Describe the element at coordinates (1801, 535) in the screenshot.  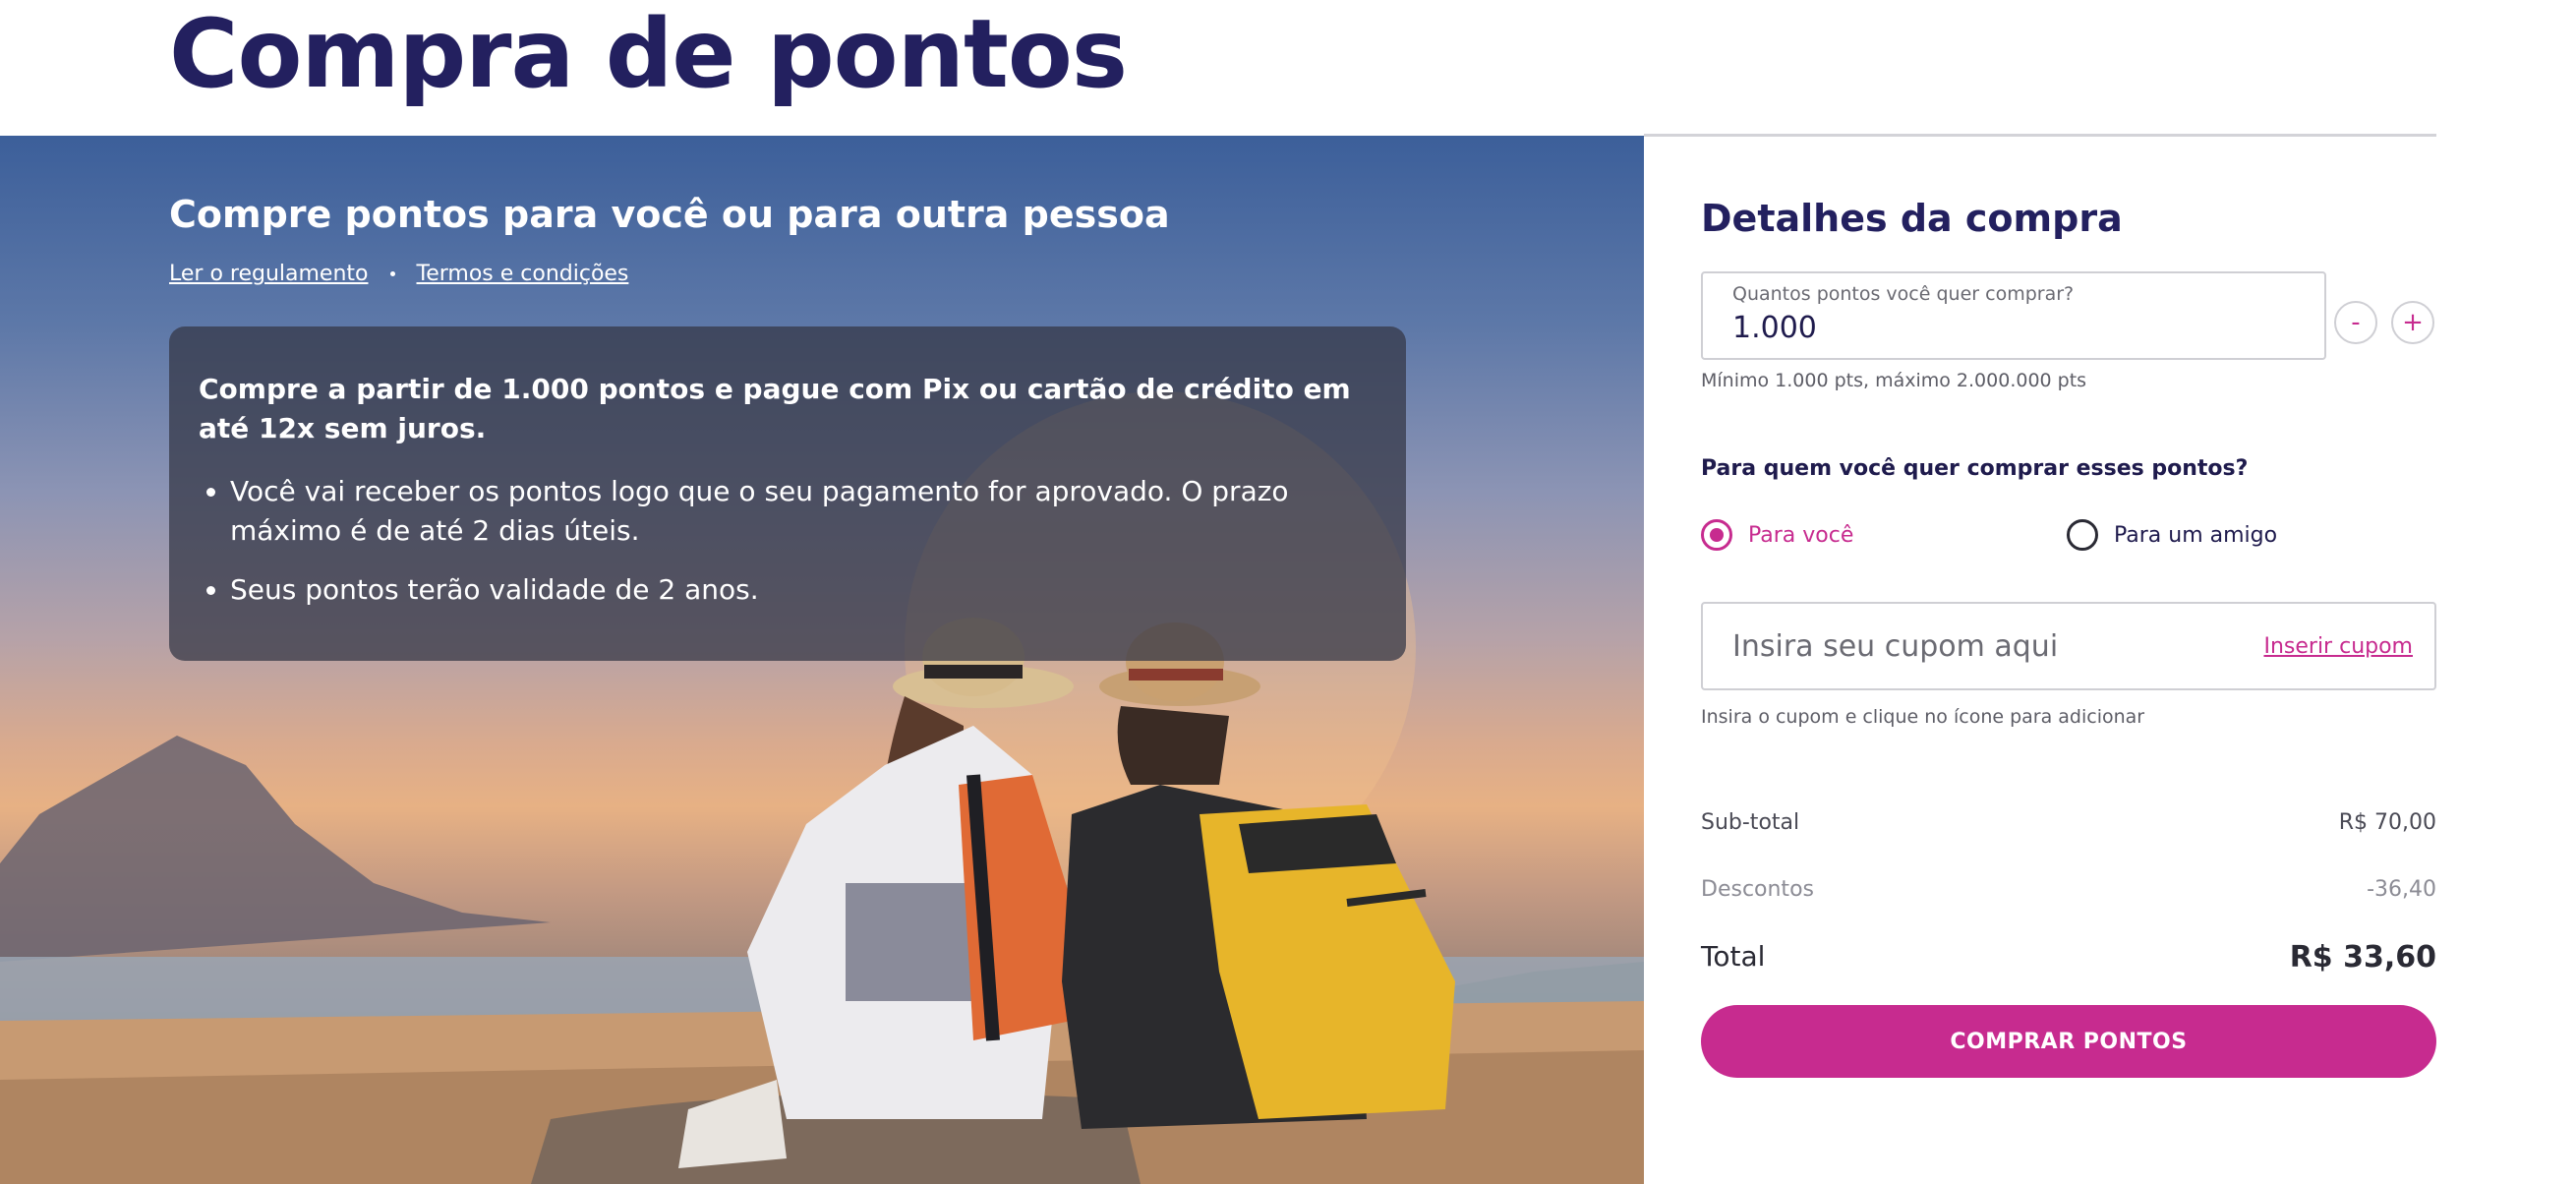
I see `radio-label: Para você` at that location.